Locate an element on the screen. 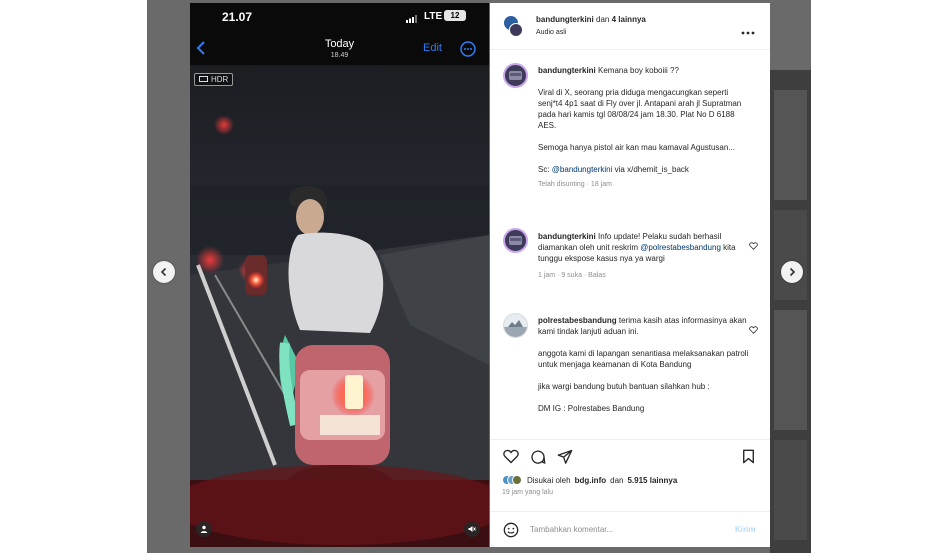 Image resolution: width=941 pixels, height=553 pixels. divider is located at coordinates (630, 49).